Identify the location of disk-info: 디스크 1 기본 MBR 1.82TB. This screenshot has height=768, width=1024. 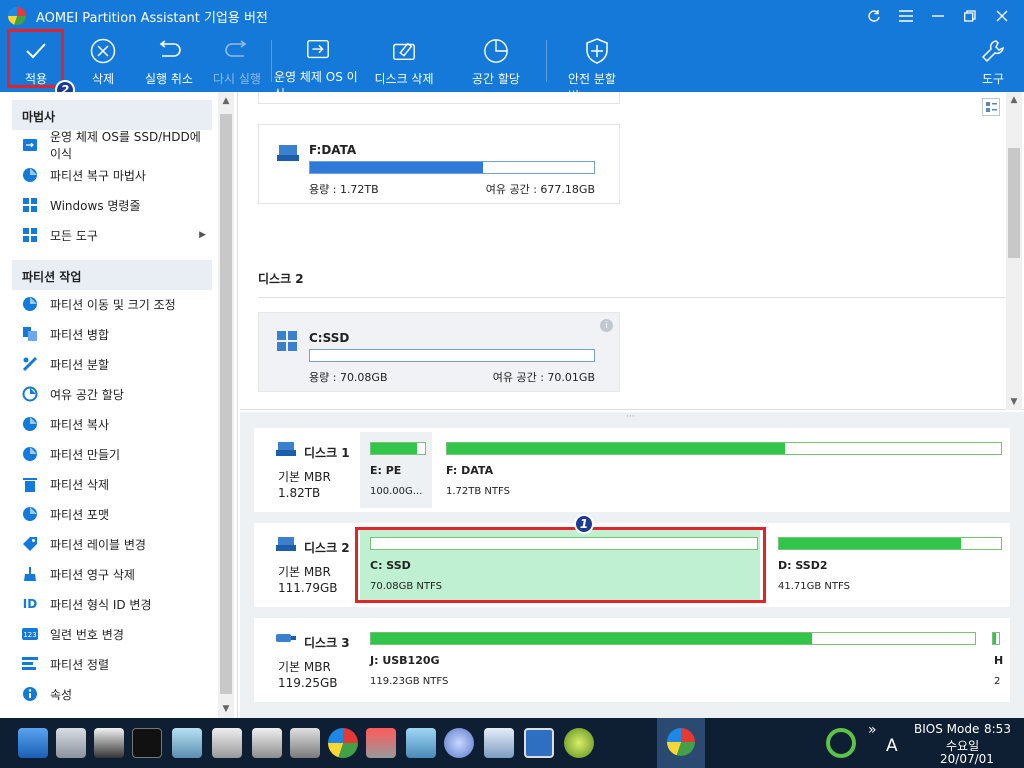
(306, 470).